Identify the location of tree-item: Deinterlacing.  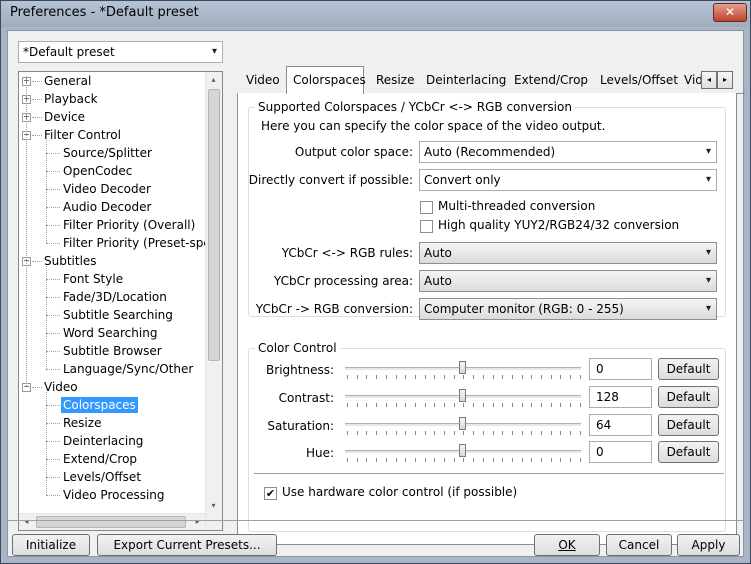
(103, 441).